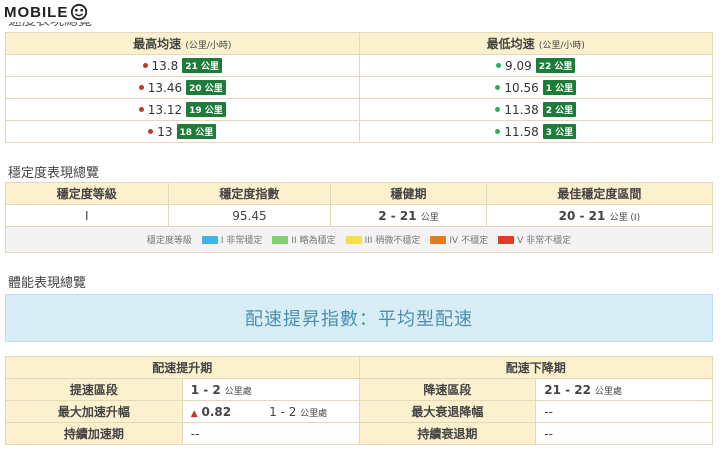  Describe the element at coordinates (206, 87) in the screenshot. I see `km-badge: 20 公里` at that location.